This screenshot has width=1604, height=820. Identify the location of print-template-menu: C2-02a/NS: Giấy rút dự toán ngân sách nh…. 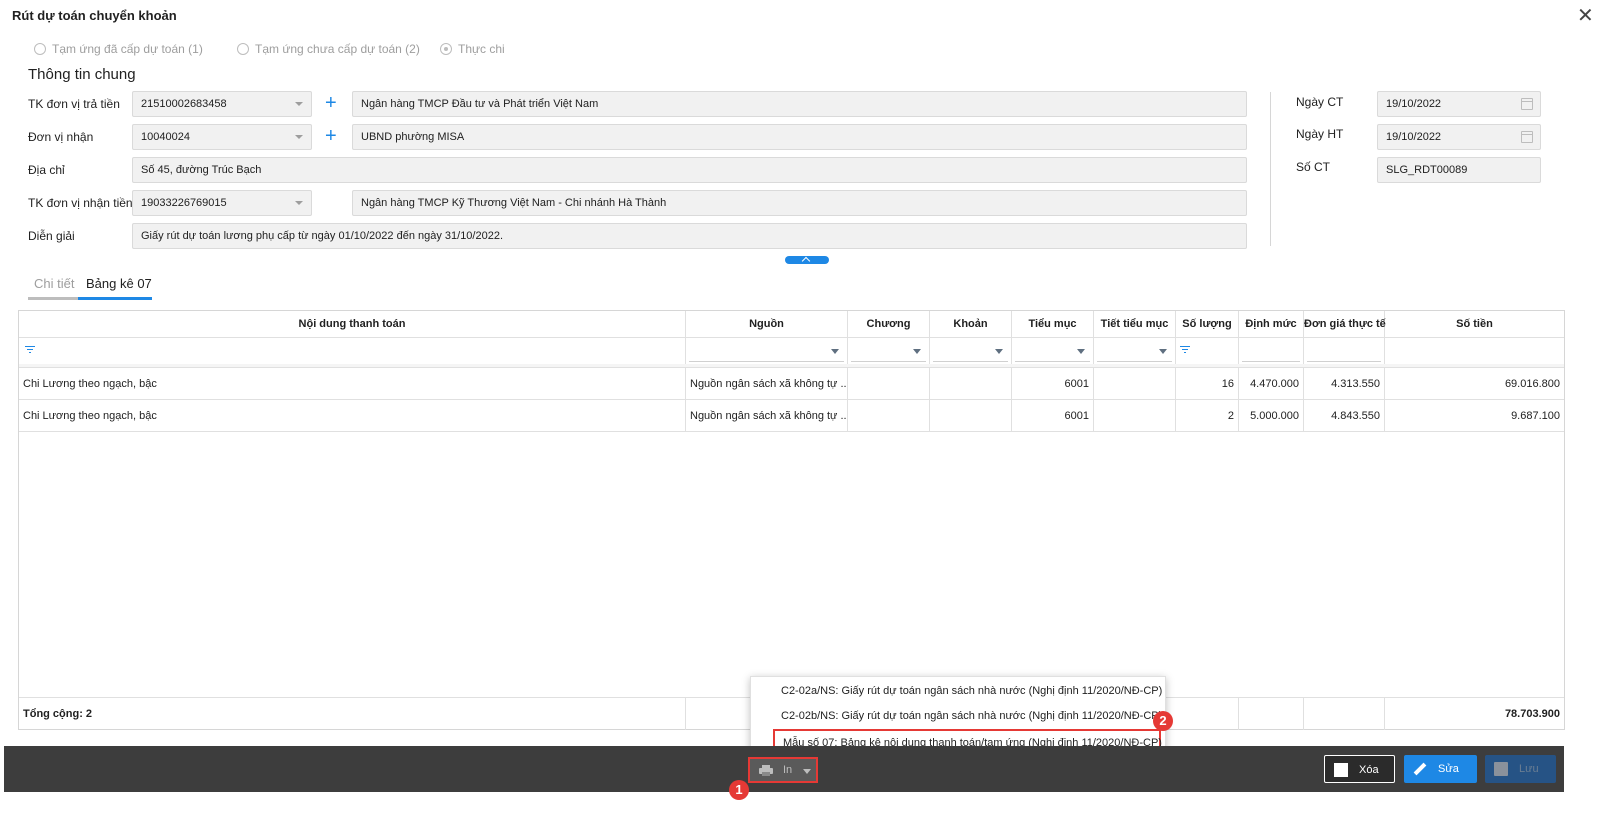
(958, 715).